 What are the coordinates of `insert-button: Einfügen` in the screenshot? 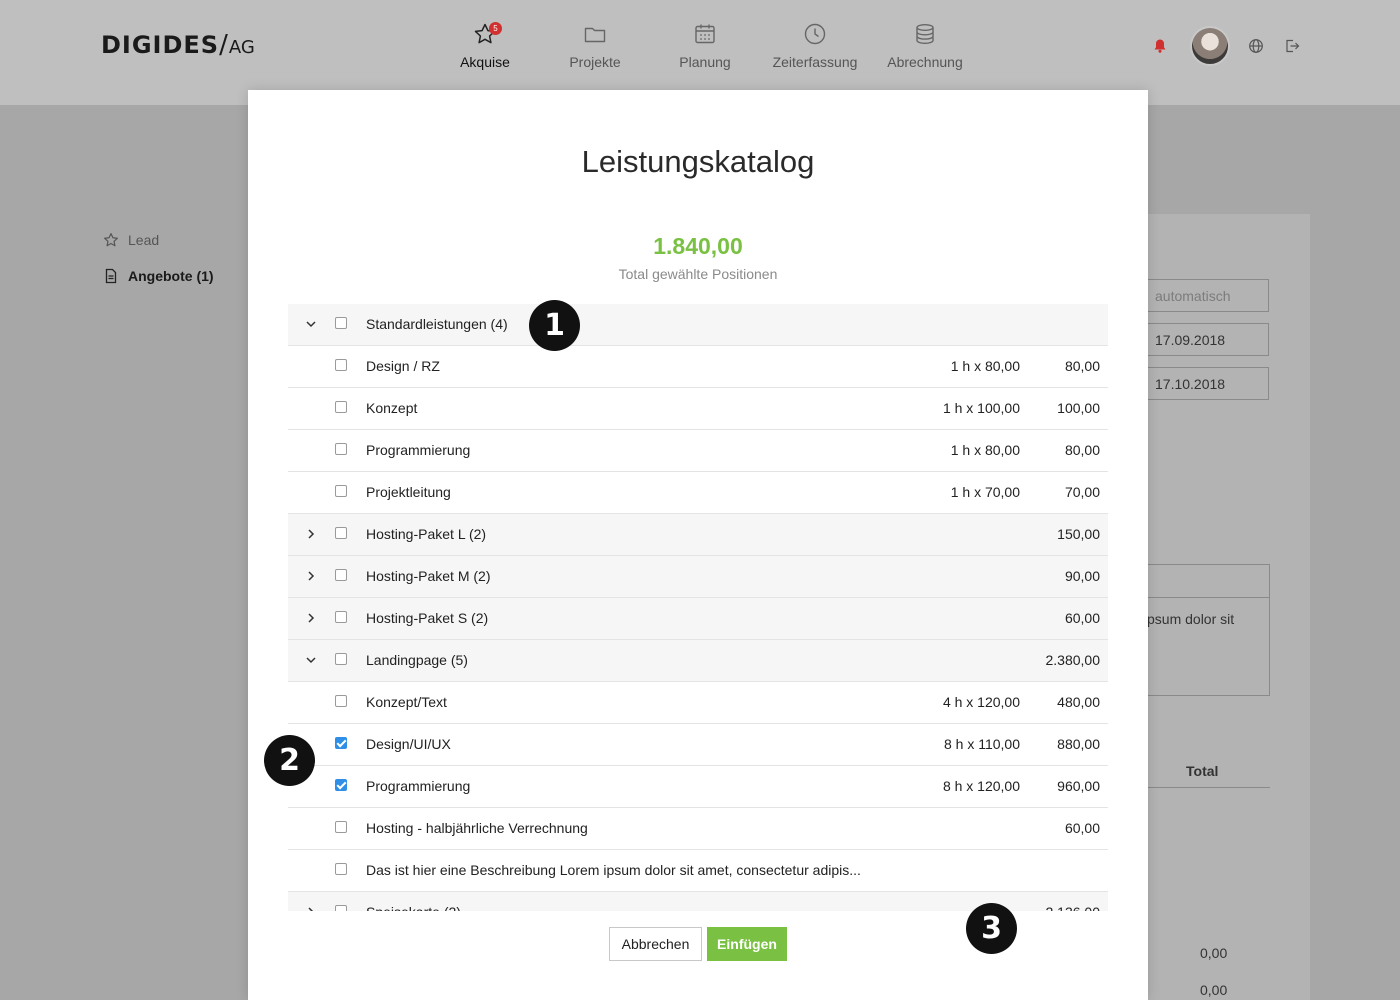 It's located at (747, 944).